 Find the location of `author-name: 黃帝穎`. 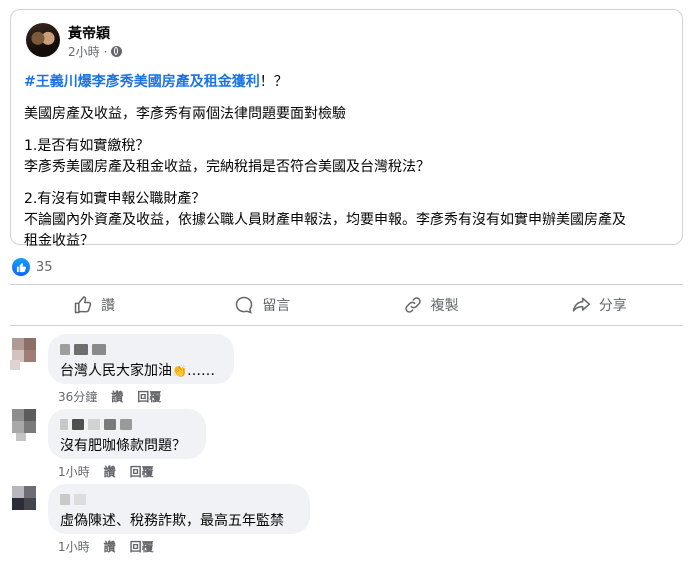

author-name: 黃帝穎 is located at coordinates (89, 33).